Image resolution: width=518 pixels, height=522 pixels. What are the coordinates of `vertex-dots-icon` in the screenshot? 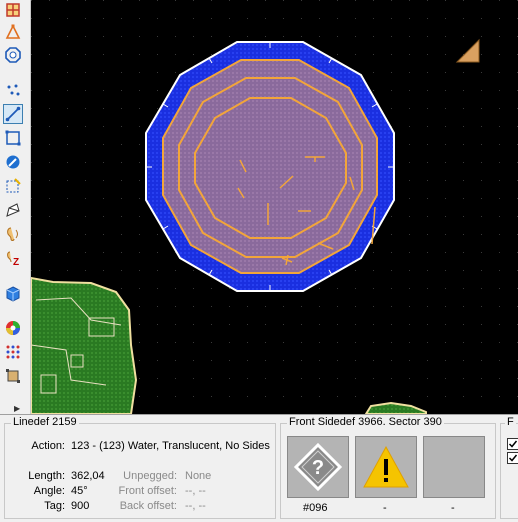 It's located at (13, 90).